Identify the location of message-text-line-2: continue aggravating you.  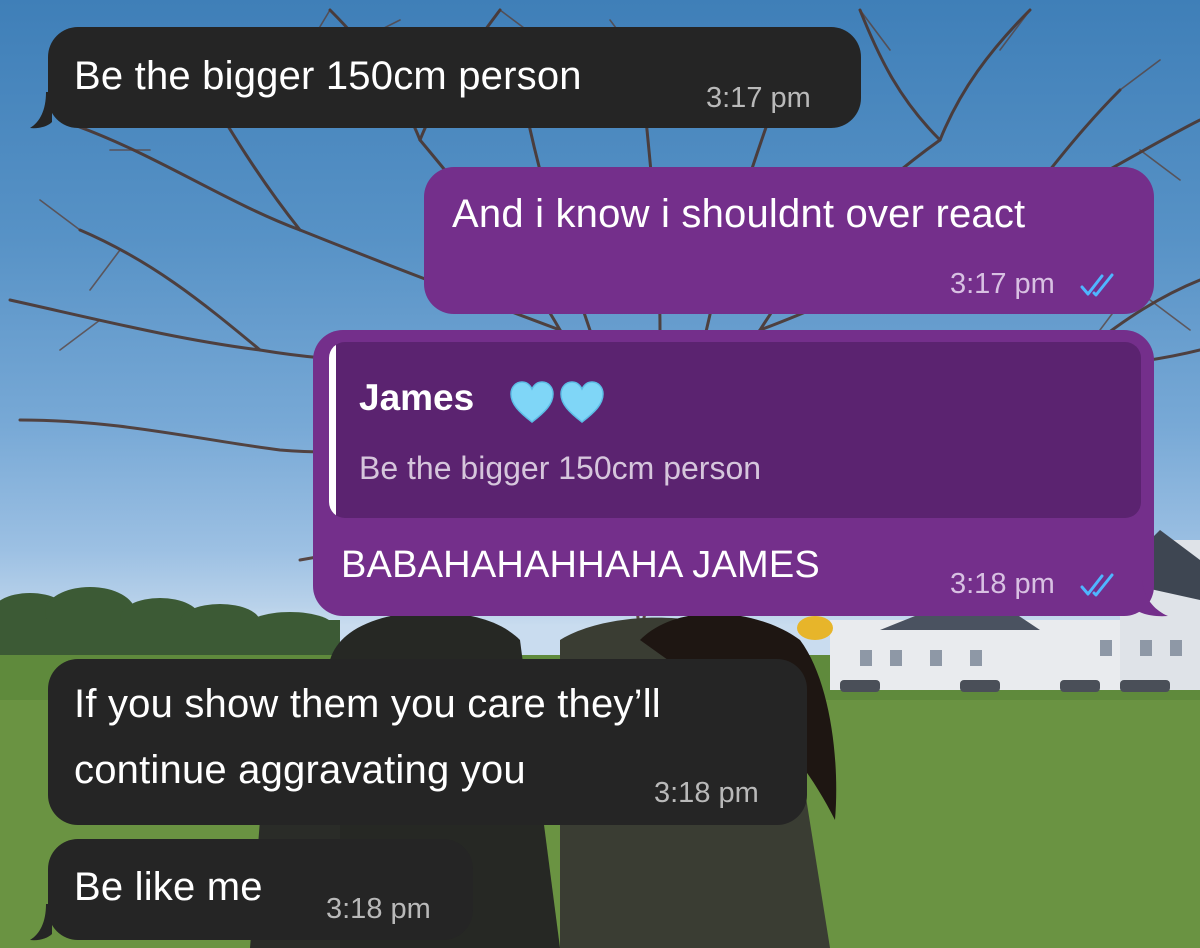
(300, 770).